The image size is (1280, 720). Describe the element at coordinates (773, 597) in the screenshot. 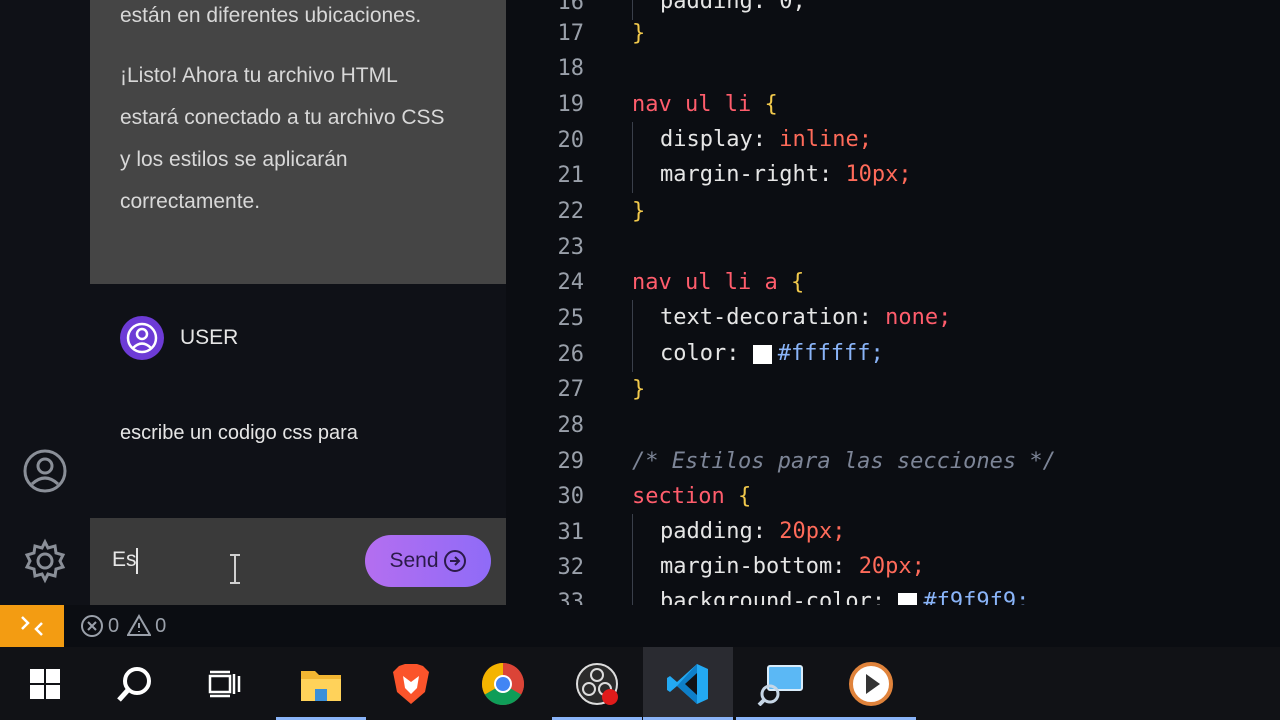

I see `css-property: background-color:` at that location.